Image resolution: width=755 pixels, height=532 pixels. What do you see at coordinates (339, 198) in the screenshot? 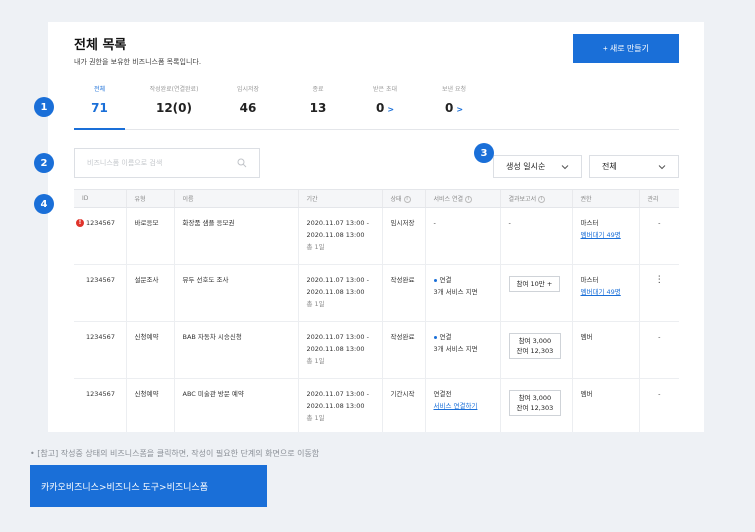
I see `column-header: 기간` at bounding box center [339, 198].